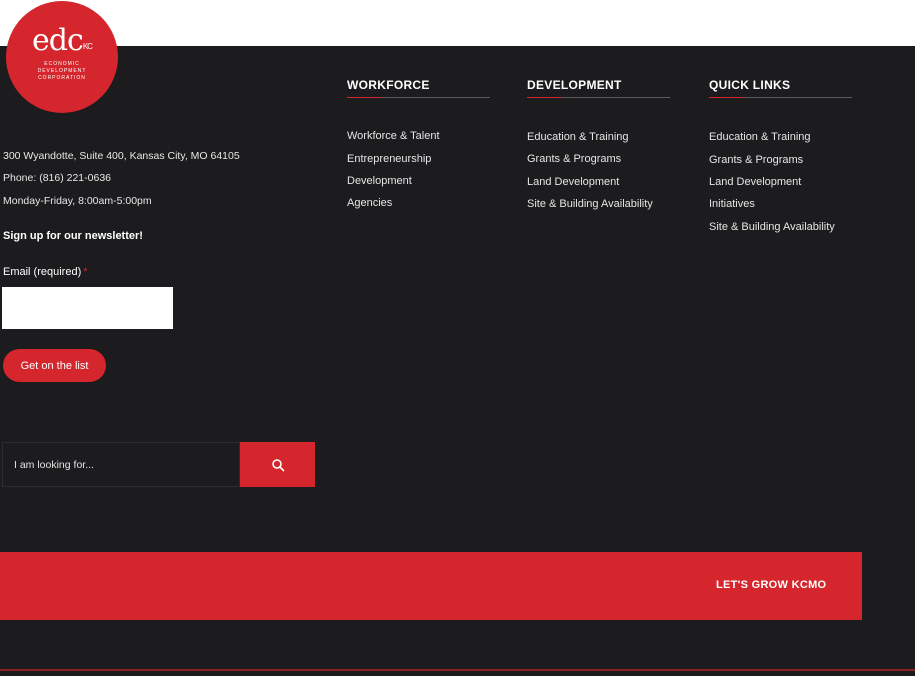 The height and width of the screenshot is (676, 915). Describe the element at coordinates (574, 85) in the screenshot. I see `development-heading: DEVELOPMENT` at that location.